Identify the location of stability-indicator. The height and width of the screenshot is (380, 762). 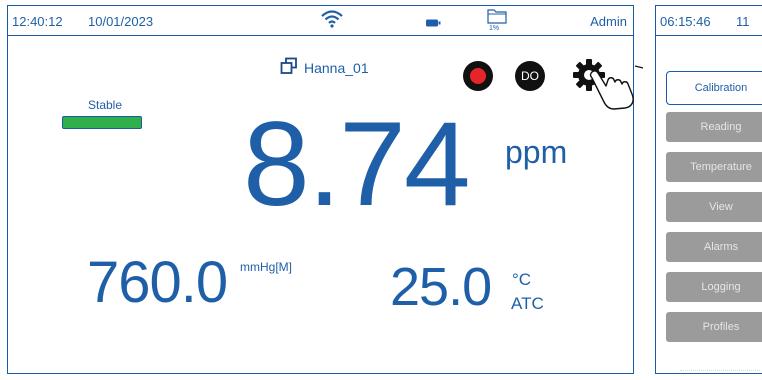
(102, 122).